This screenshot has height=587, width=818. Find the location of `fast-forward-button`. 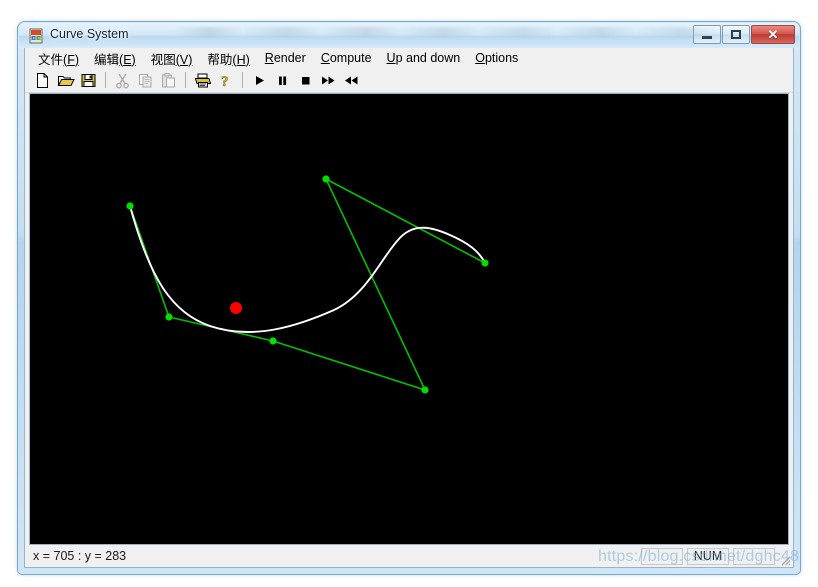

fast-forward-button is located at coordinates (328, 80).